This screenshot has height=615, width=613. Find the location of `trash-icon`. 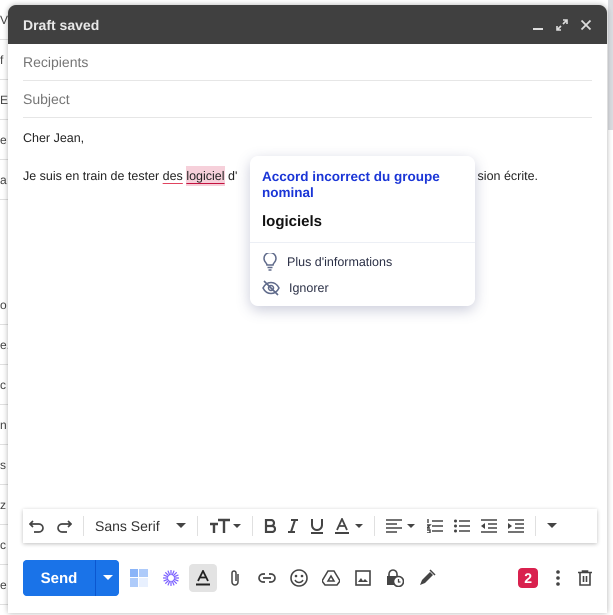

trash-icon is located at coordinates (585, 578).